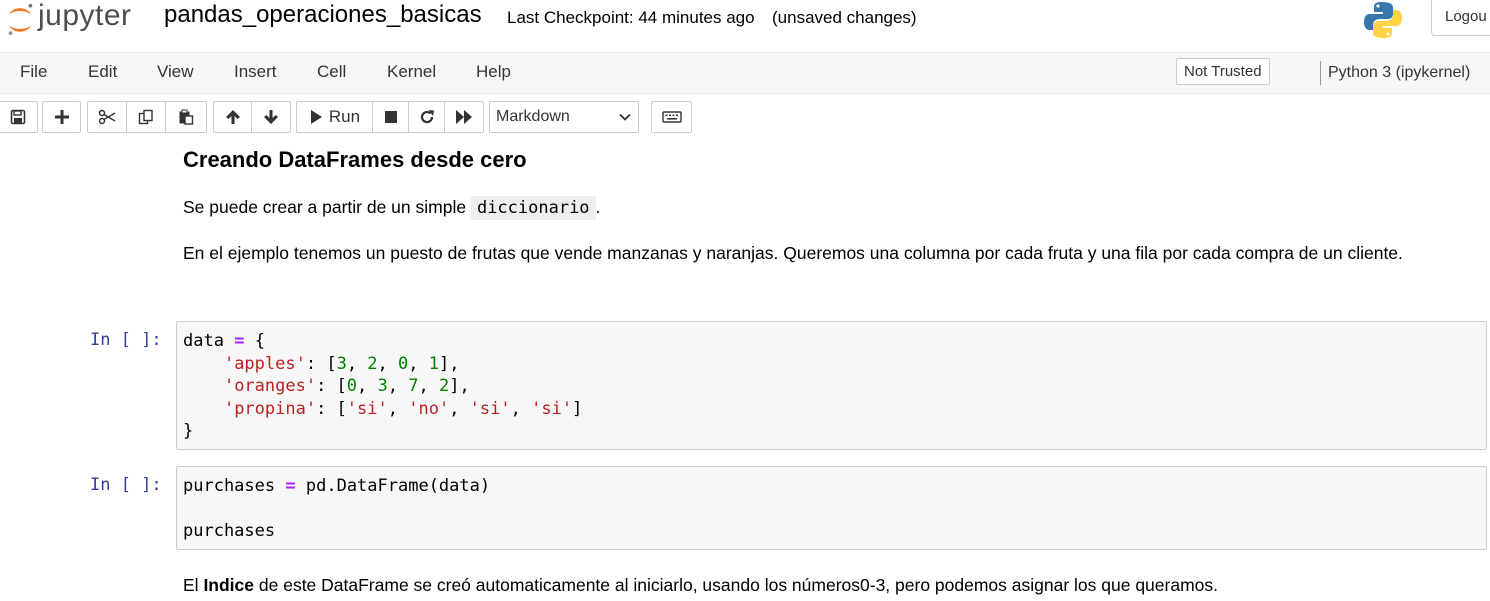  I want to click on keyboard-icon, so click(671, 117).